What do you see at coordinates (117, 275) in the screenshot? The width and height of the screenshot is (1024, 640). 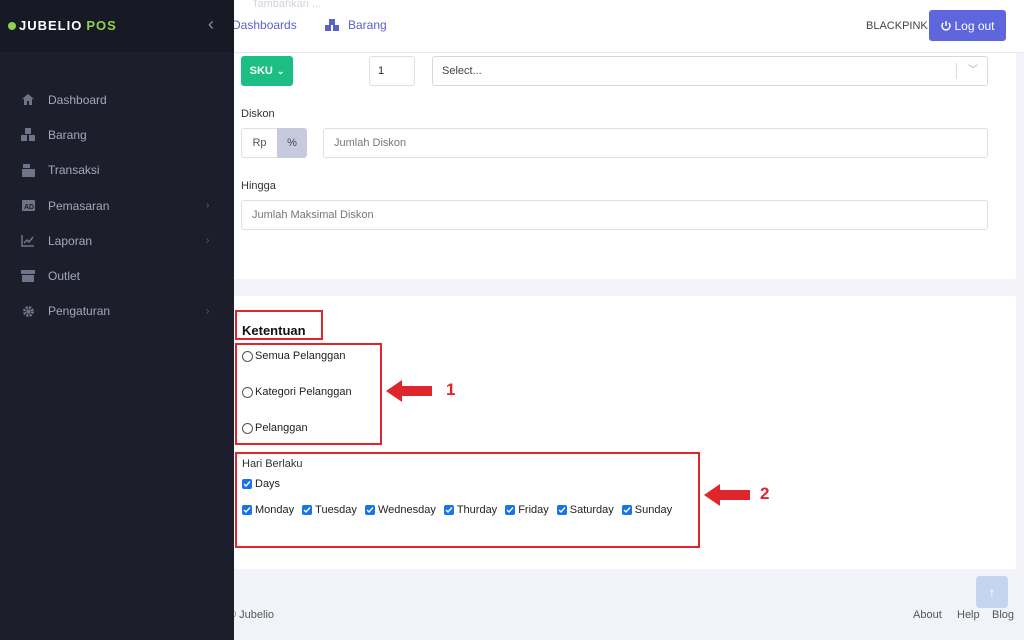 I see `sidebar-item-outlet: Outlet` at bounding box center [117, 275].